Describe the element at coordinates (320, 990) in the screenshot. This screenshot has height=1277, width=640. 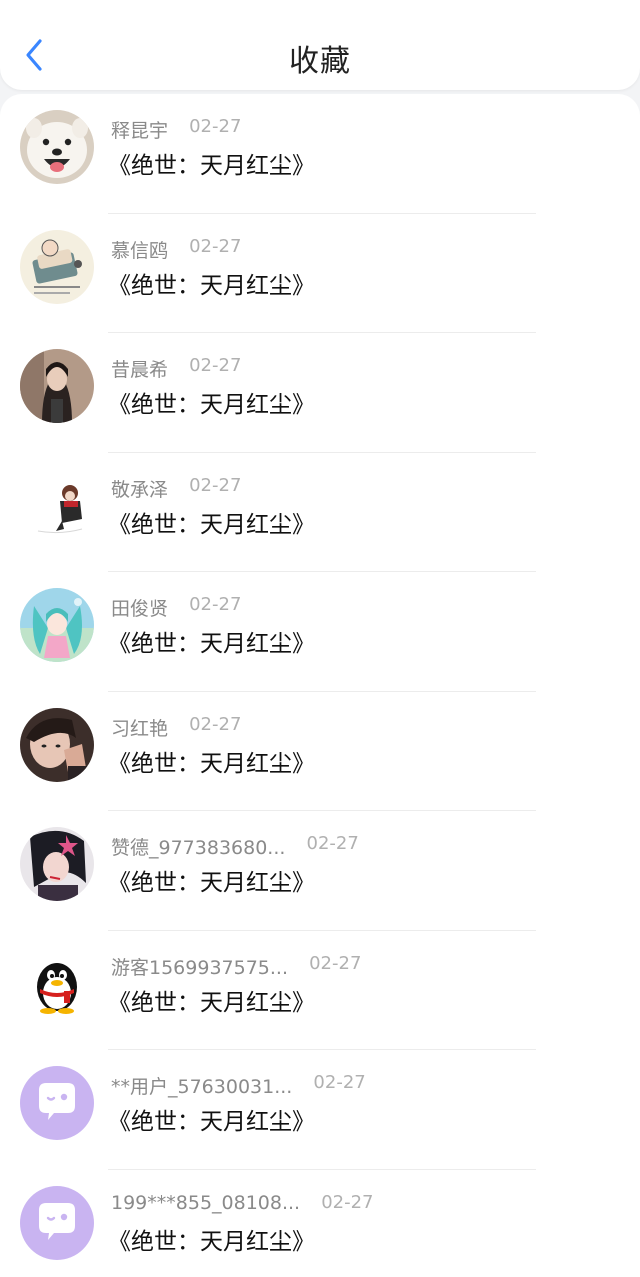
I see `list-item: 游客1569937575... 02-27 《绝世：天月红尘》` at that location.